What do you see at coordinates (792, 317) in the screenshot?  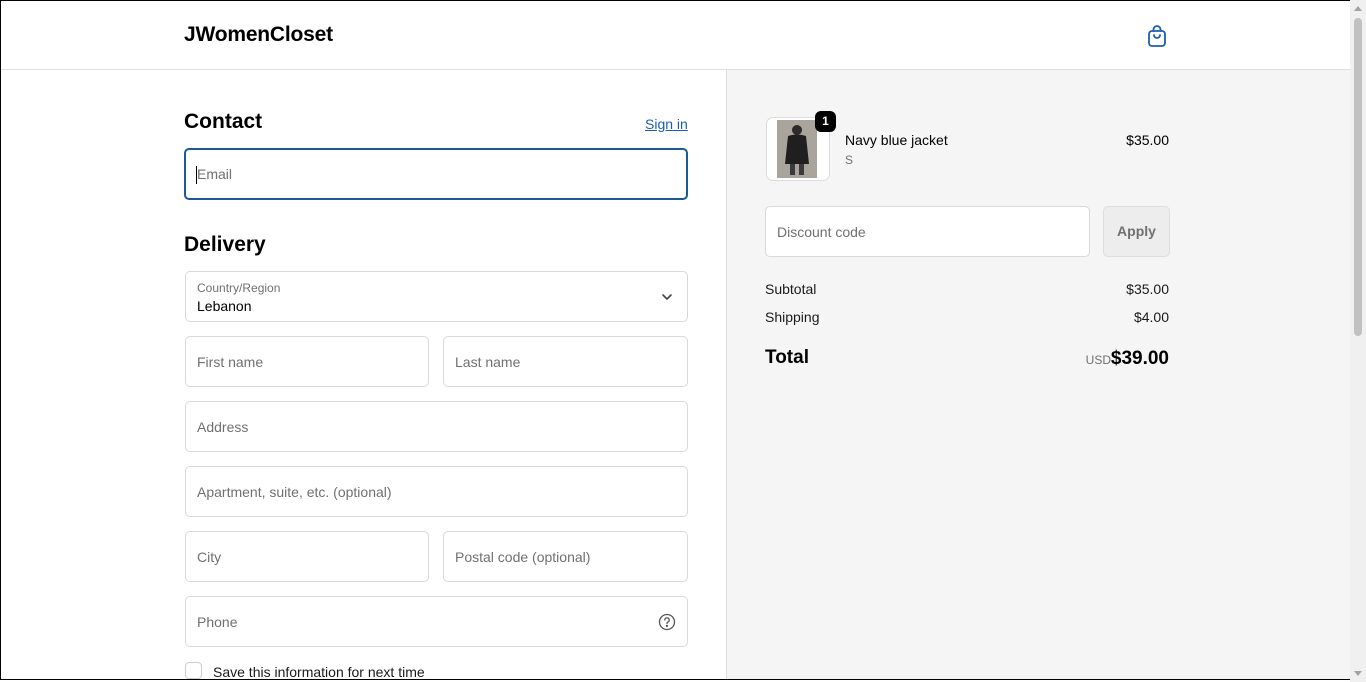 I see `shipping-label: Shipping` at bounding box center [792, 317].